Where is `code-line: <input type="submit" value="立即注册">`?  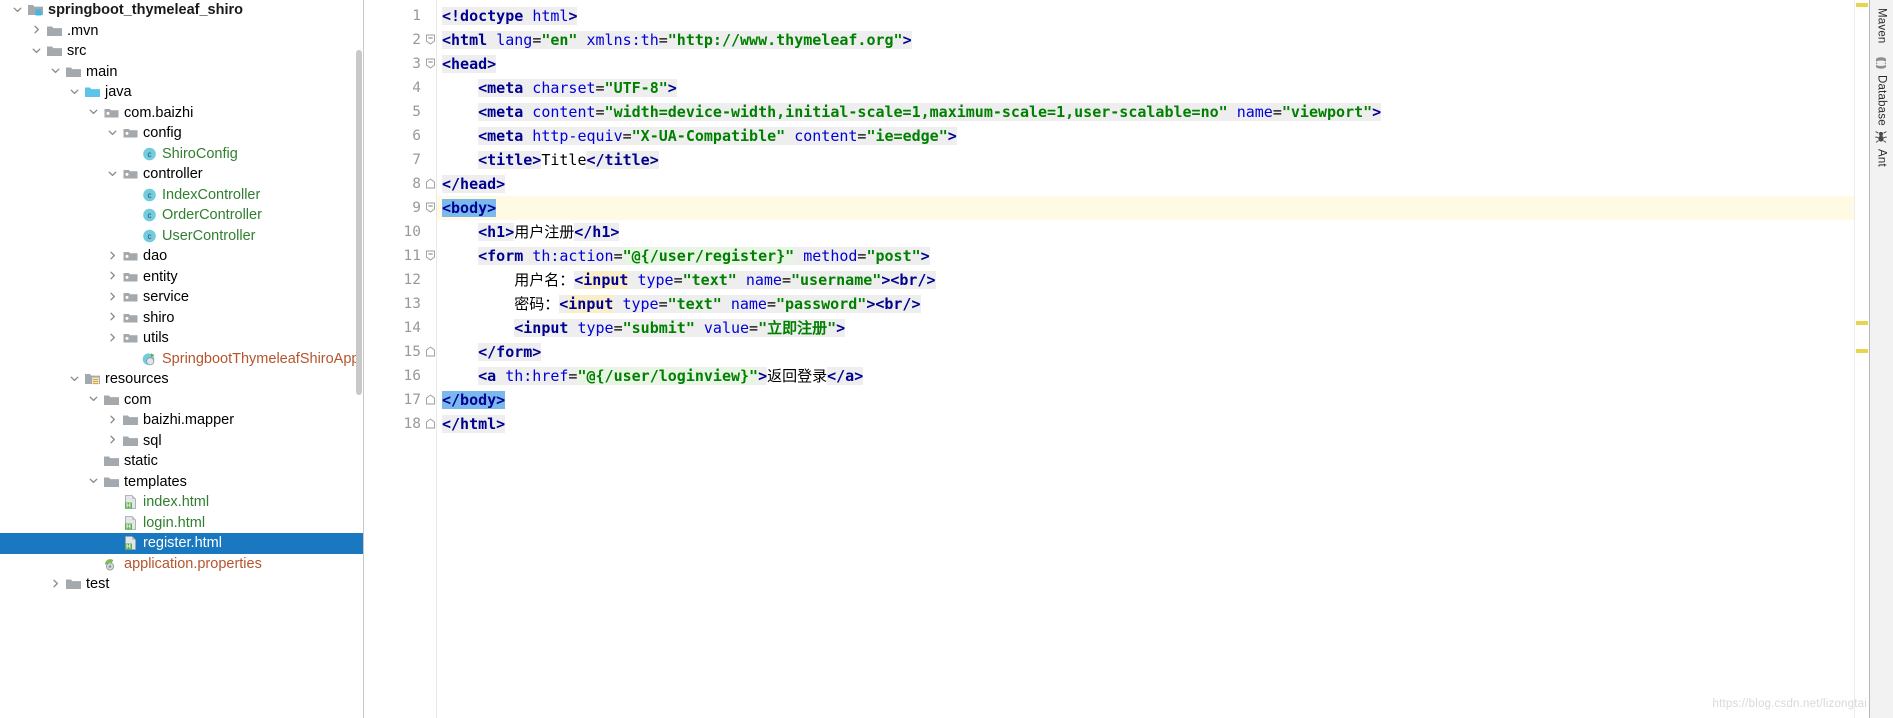 code-line: <input type="submit" value="立即注册"> is located at coordinates (680, 328).